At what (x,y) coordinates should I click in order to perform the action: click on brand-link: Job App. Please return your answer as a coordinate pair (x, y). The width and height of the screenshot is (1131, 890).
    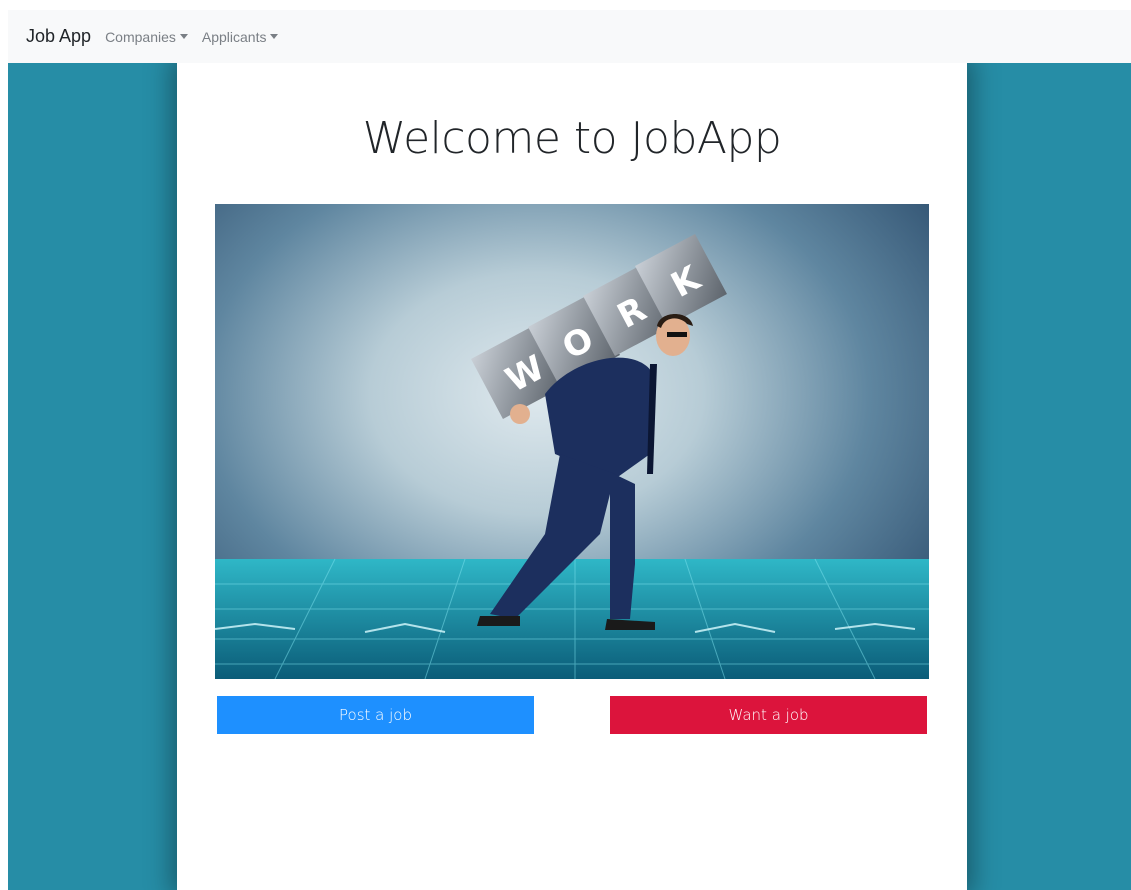
    Looking at the image, I should click on (58, 36).